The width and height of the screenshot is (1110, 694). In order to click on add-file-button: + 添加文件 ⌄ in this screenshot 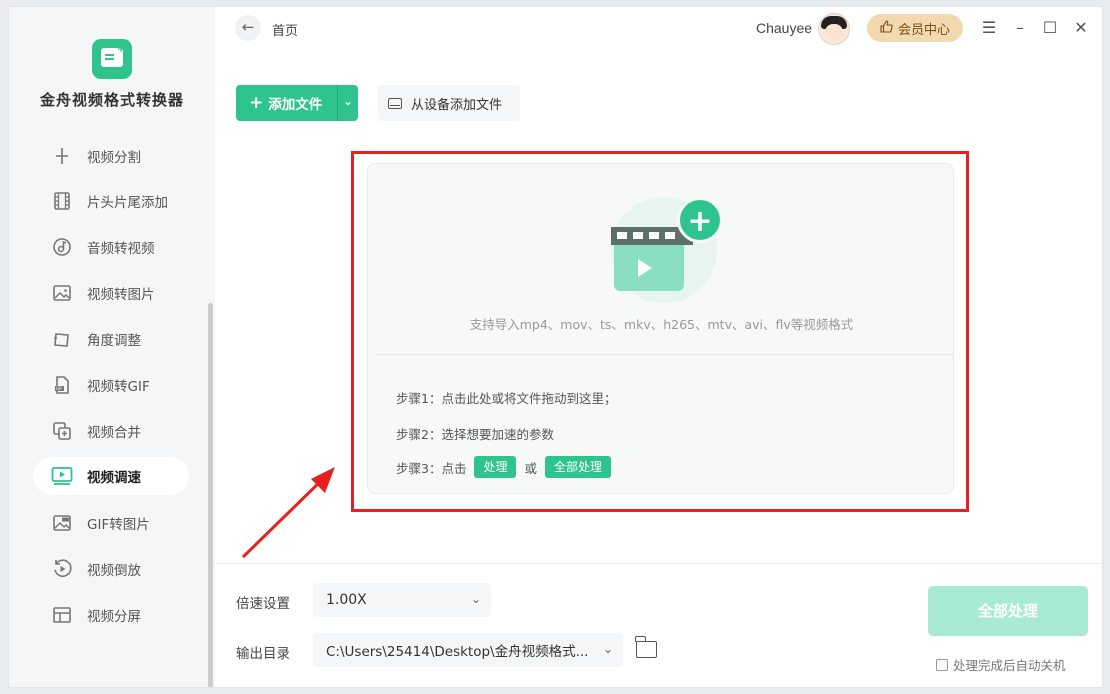, I will do `click(297, 103)`.